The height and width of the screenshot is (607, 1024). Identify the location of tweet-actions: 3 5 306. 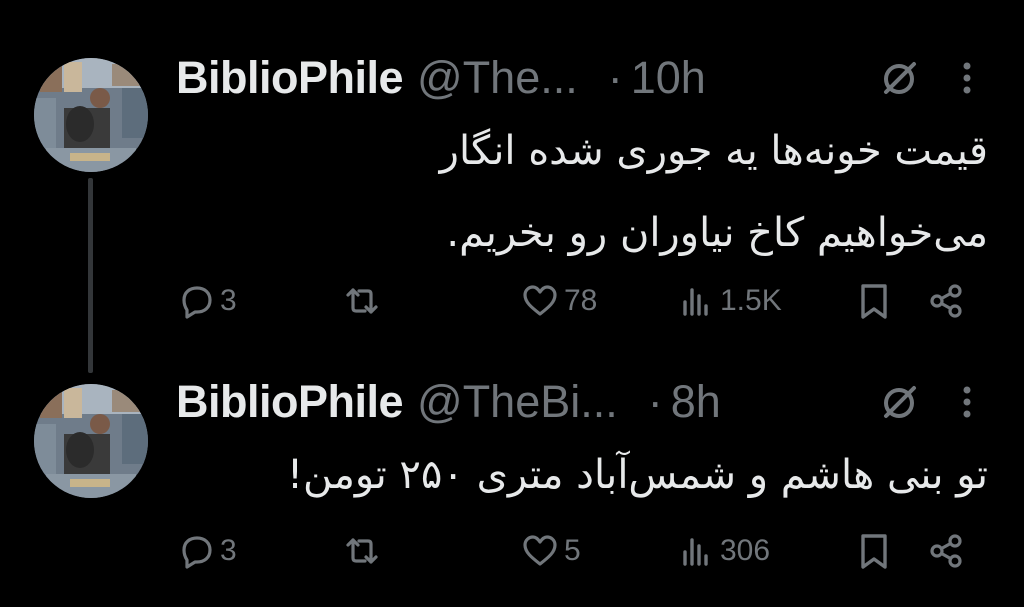
(575, 551).